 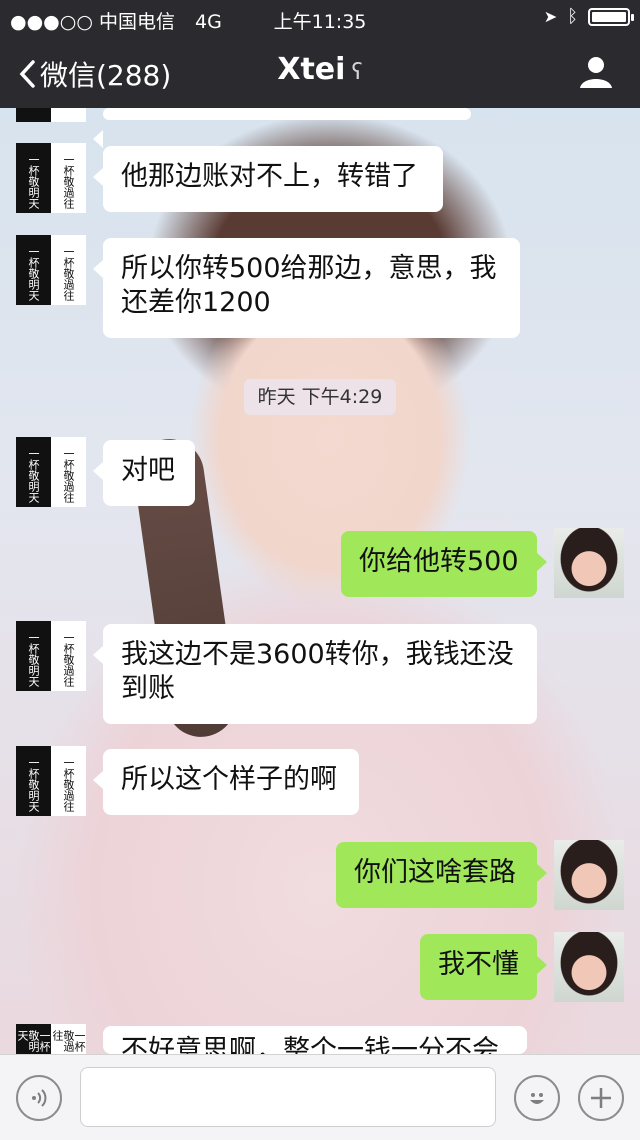 What do you see at coordinates (282, 128) in the screenshot?
I see `message-bubble-partial` at bounding box center [282, 128].